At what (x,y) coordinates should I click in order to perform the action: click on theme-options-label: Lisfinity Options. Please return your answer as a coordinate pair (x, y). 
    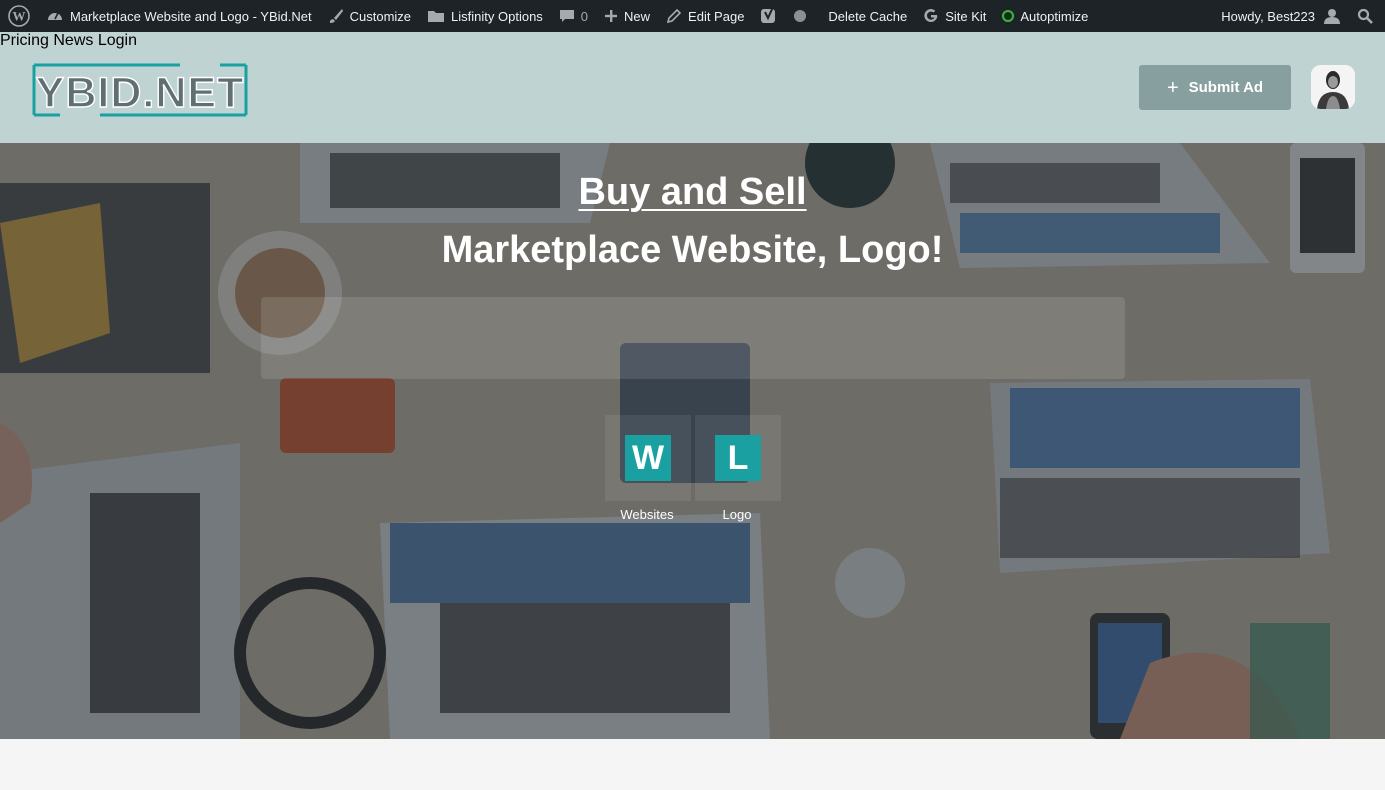
    Looking at the image, I should click on (497, 16).